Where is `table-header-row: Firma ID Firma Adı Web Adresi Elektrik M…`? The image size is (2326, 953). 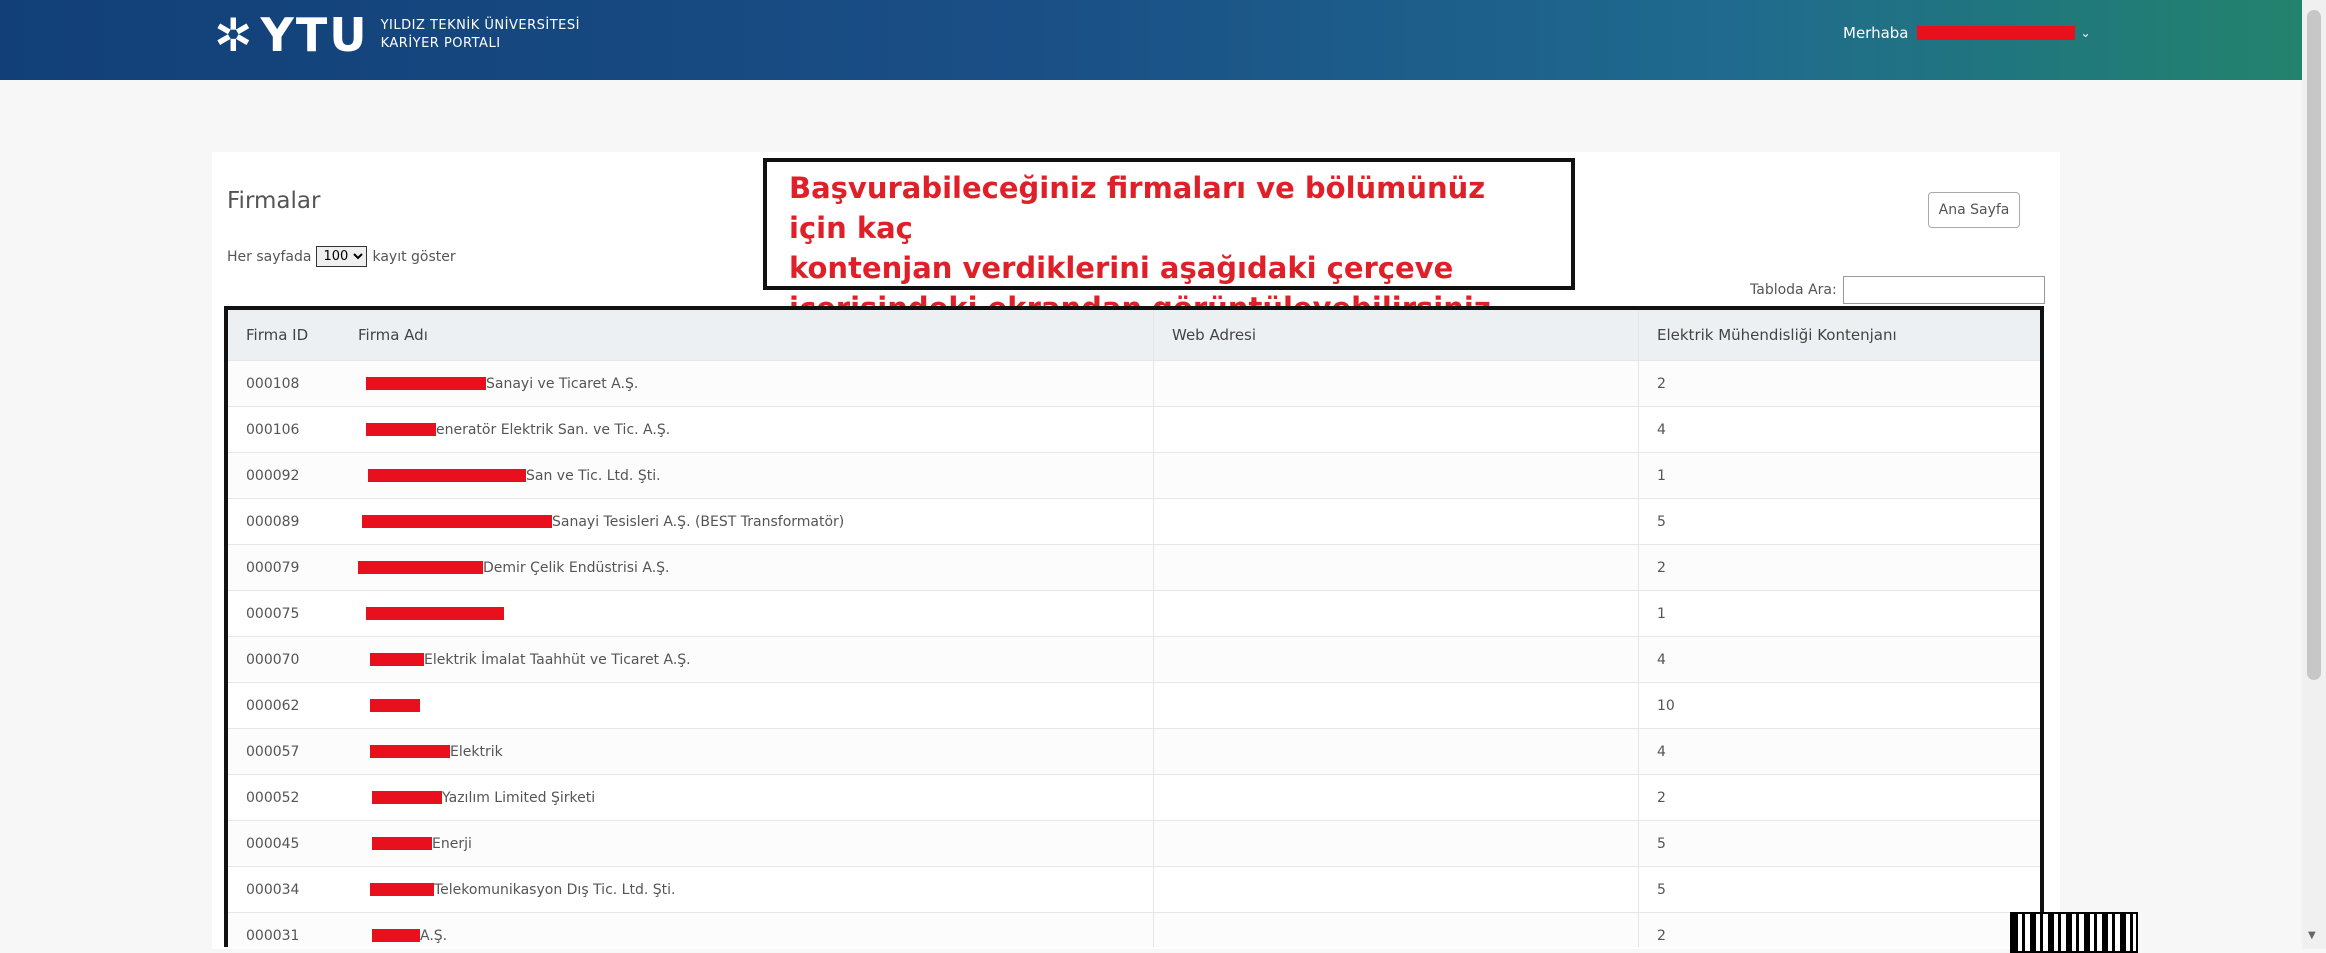 table-header-row: Firma ID Firma Adı Web Adresi Elektrik M… is located at coordinates (1134, 335).